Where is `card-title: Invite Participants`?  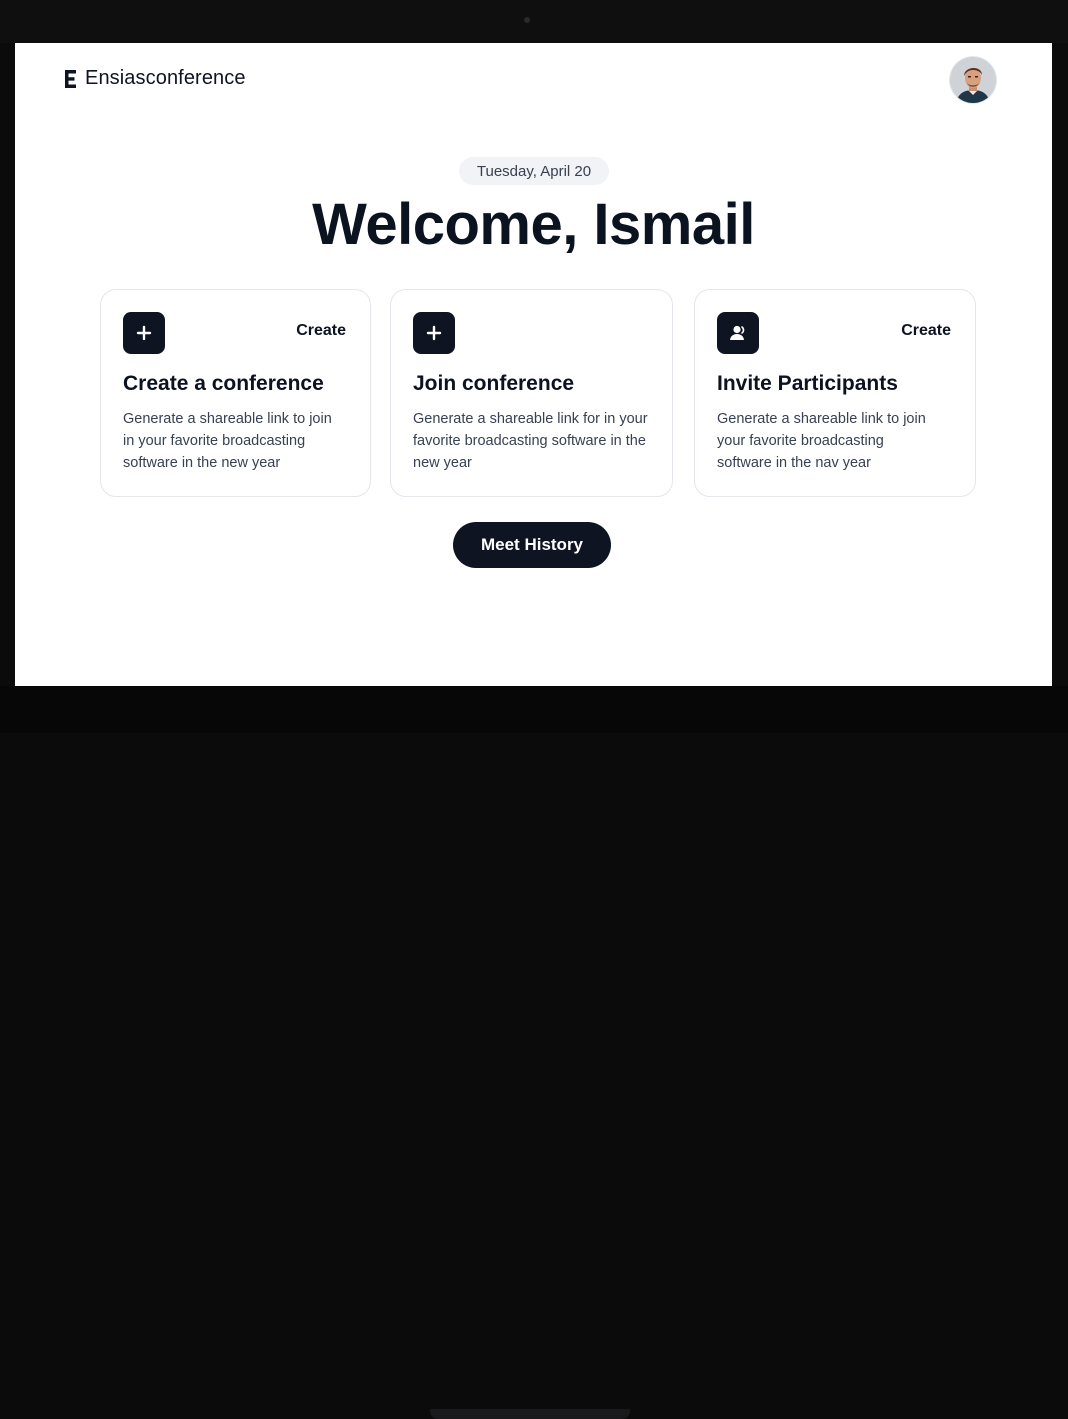 card-title: Invite Participants is located at coordinates (807, 383).